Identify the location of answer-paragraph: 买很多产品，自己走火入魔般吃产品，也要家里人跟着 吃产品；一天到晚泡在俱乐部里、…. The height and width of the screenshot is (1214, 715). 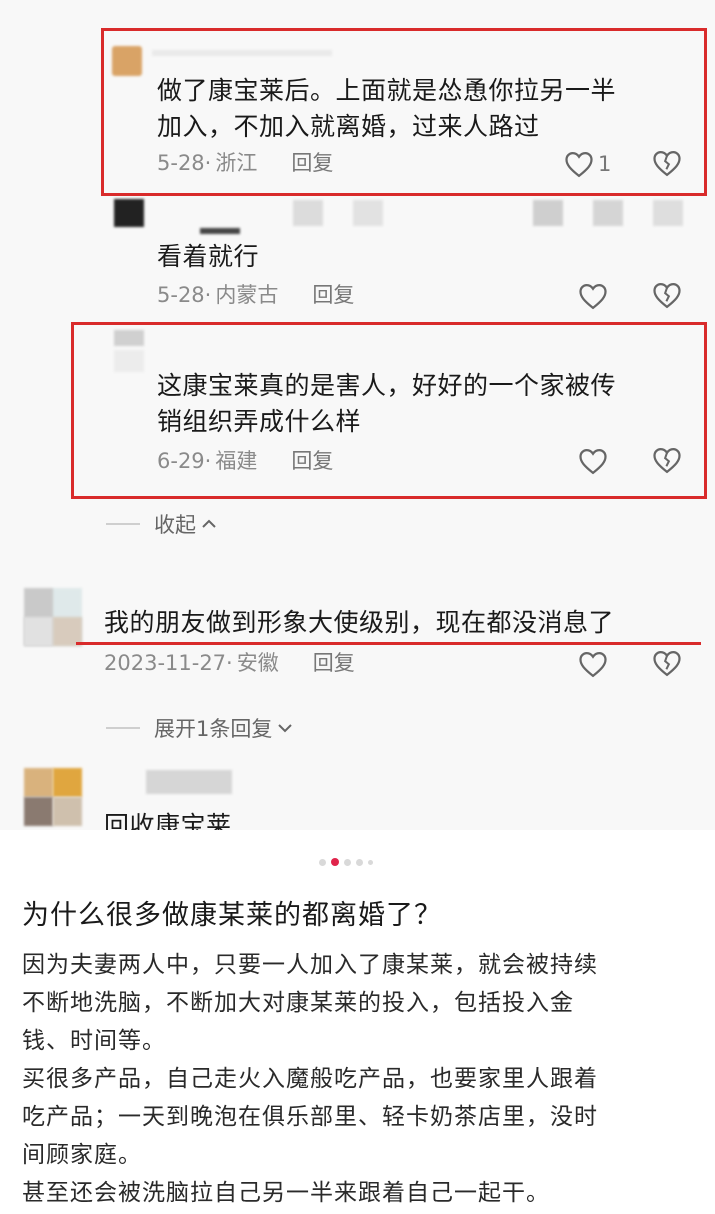
(310, 1117).